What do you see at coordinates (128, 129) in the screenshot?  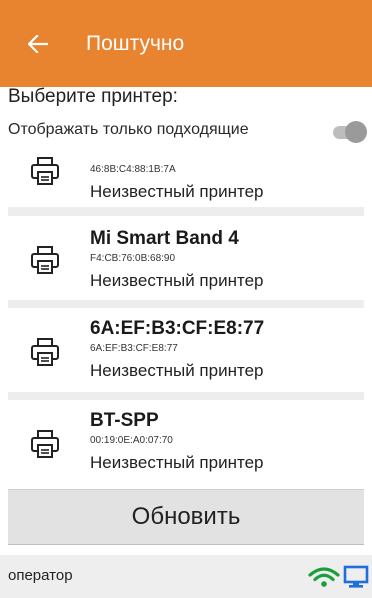 I see `filter-label: Отображать только подходящие` at bounding box center [128, 129].